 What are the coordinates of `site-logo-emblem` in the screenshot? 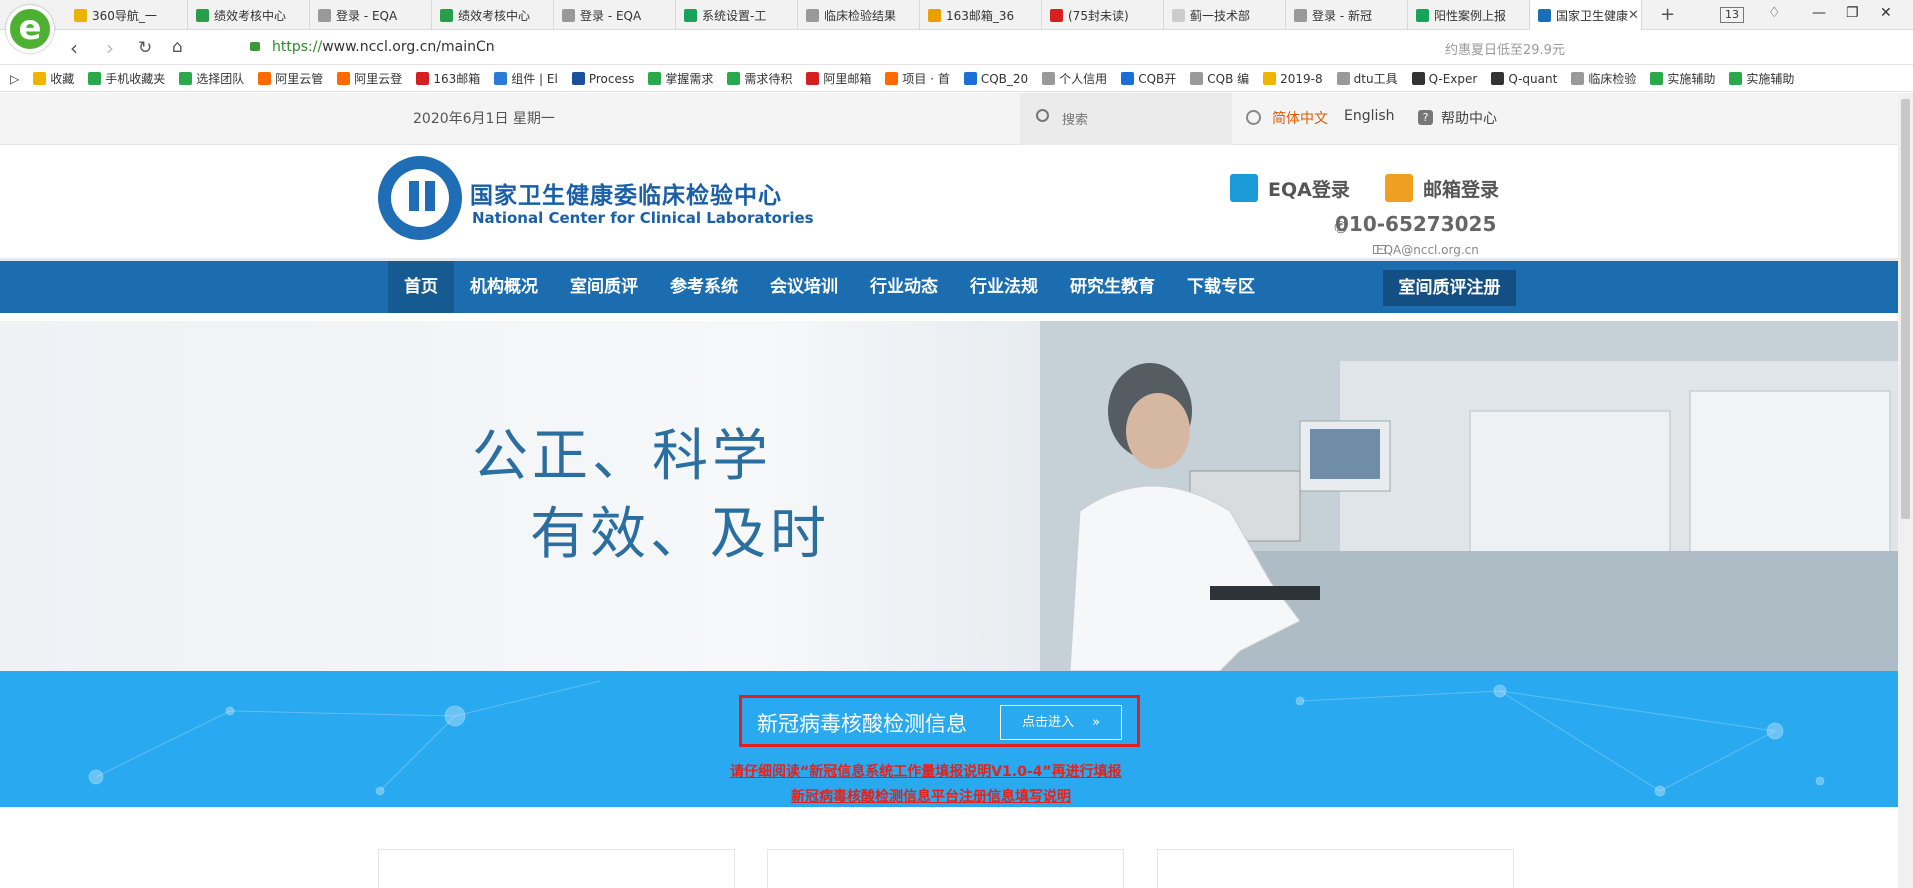 It's located at (420, 198).